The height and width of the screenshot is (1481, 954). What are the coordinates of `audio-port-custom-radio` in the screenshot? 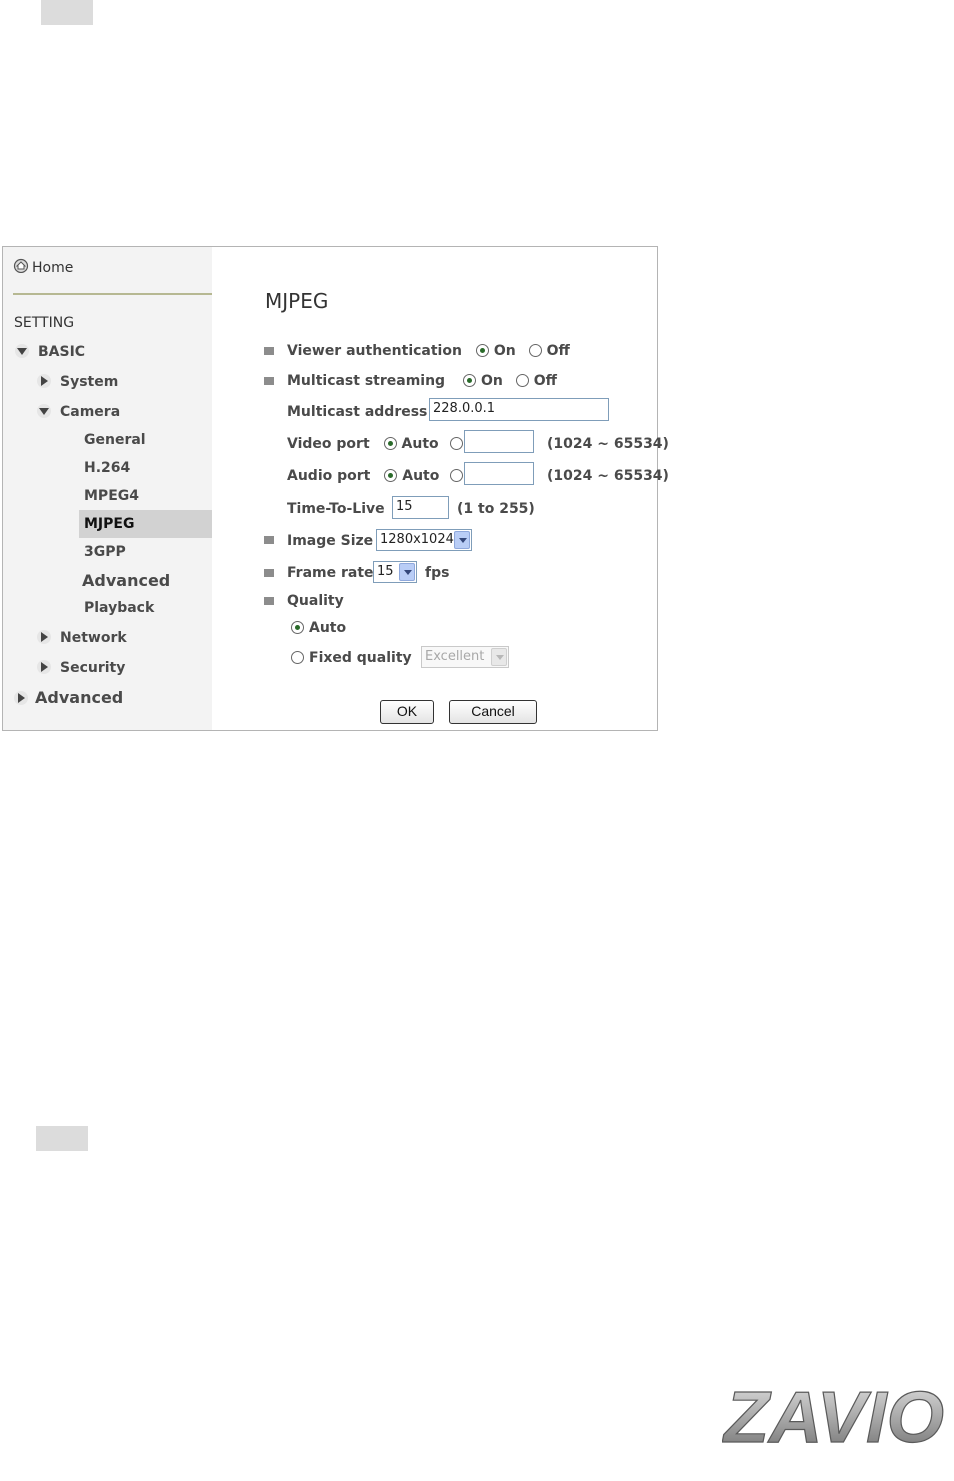 It's located at (457, 475).